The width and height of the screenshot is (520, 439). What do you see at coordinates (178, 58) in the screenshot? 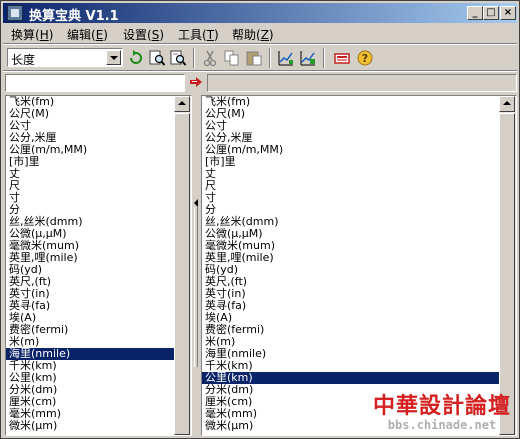
I see `find-next-icon` at bounding box center [178, 58].